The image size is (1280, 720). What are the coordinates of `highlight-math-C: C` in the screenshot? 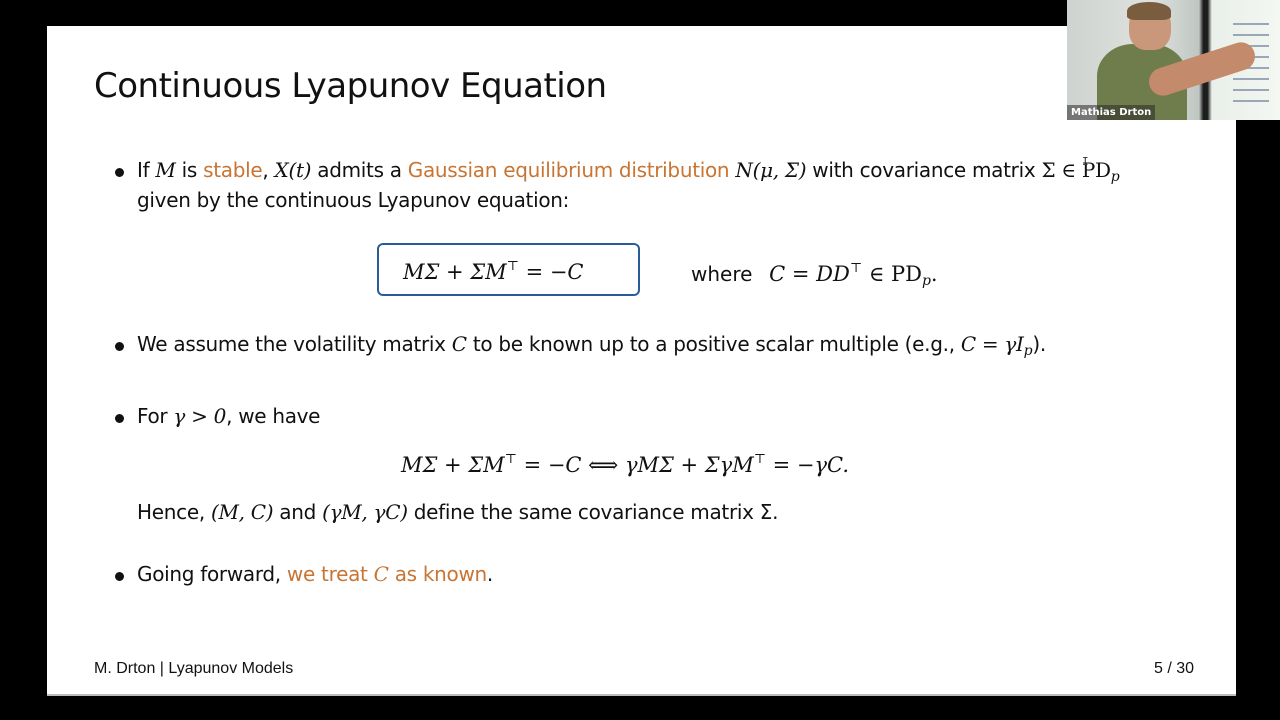 It's located at (381, 574).